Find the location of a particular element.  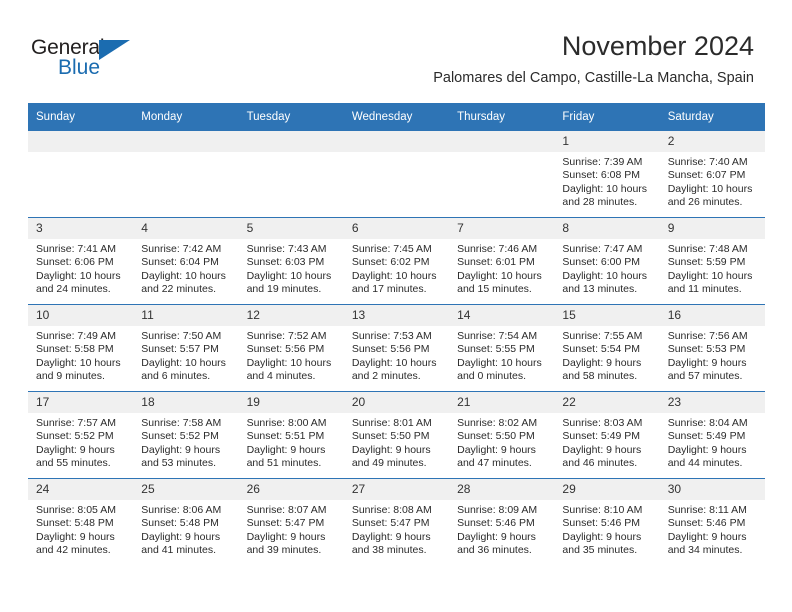

daylight-text: Daylight: 10 hours and 19 minutes. is located at coordinates (289, 282).